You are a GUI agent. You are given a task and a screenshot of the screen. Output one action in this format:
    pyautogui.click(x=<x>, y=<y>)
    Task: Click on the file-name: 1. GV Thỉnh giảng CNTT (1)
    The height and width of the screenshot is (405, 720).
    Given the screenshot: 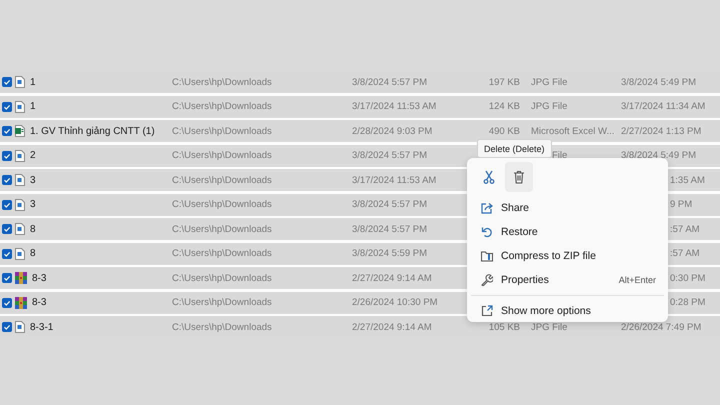 What is the action you would take?
    pyautogui.click(x=92, y=131)
    